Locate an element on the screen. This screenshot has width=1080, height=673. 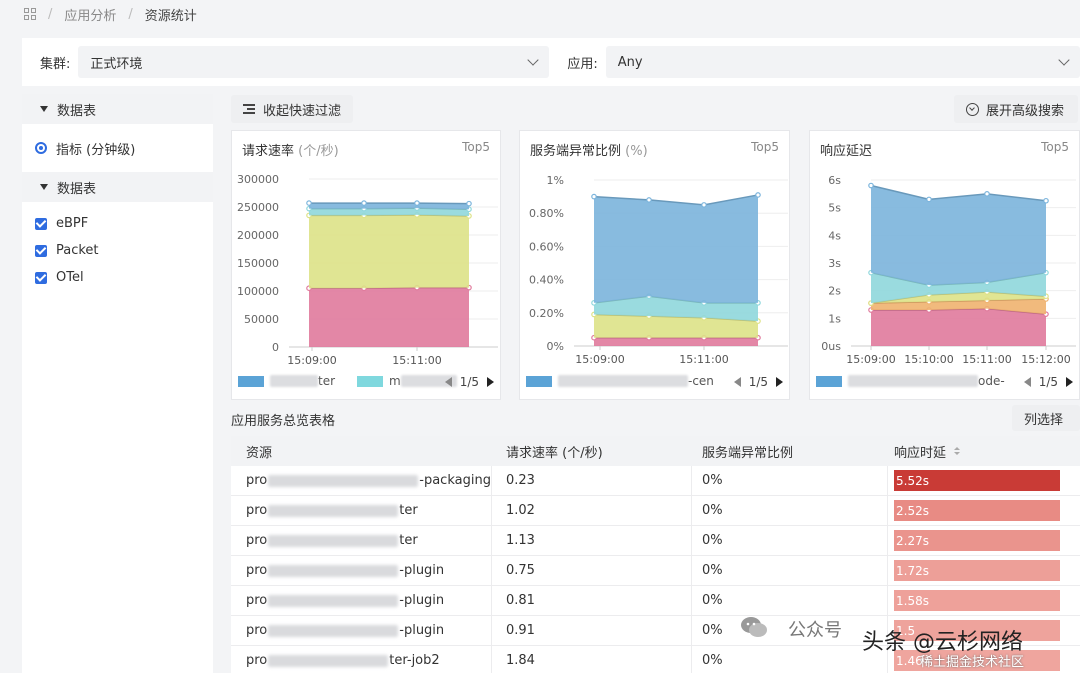
section-title: 数据表 is located at coordinates (77, 189).